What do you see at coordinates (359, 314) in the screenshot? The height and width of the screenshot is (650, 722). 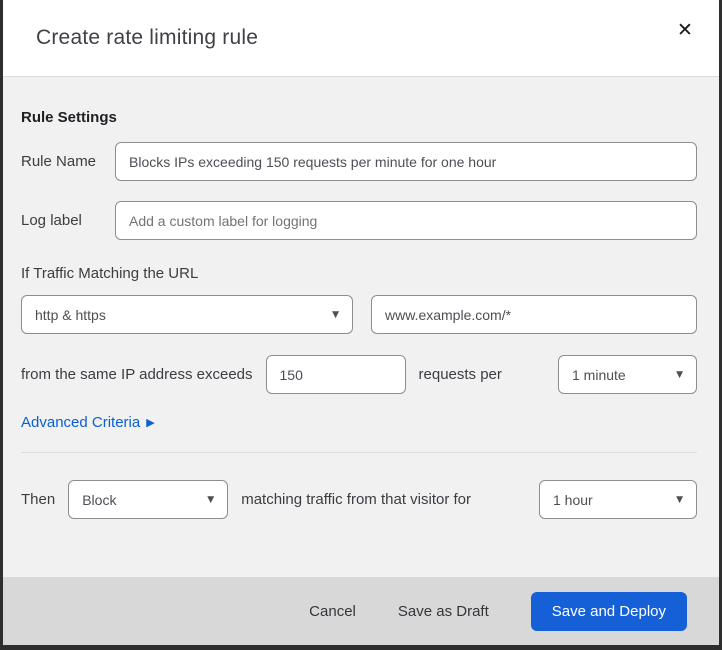 I see `url-match-row: http & https ▼` at bounding box center [359, 314].